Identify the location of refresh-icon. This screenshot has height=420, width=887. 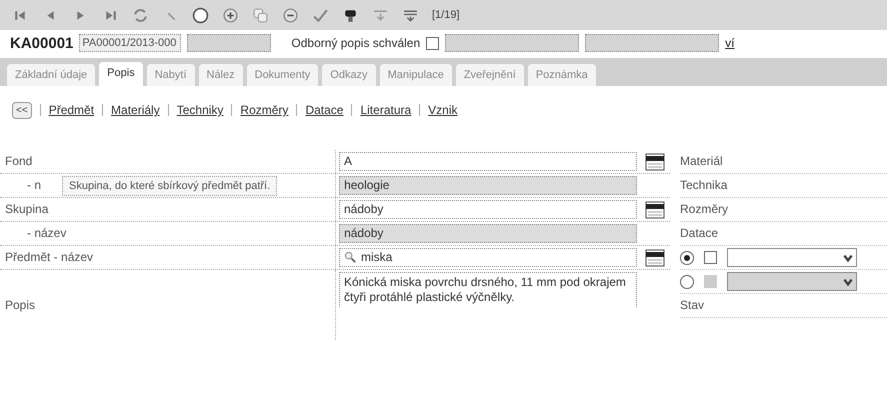
(140, 15).